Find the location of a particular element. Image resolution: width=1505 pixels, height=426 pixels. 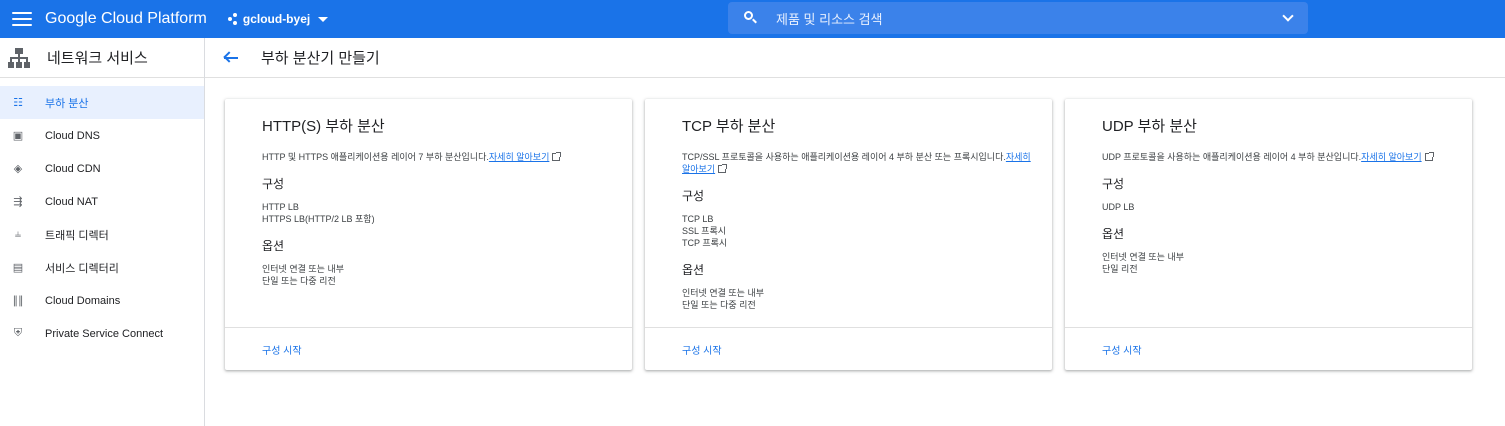

hamburger-menu-icon is located at coordinates (22, 19).